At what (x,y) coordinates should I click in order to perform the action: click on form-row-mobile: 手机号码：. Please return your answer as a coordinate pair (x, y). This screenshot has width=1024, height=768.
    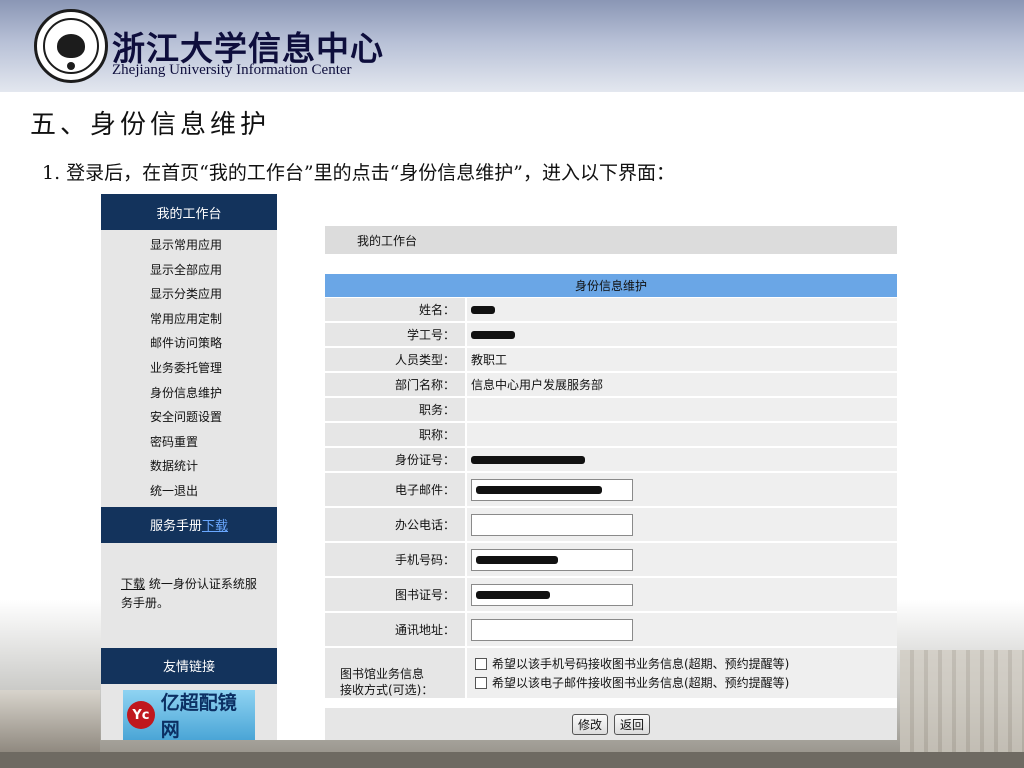
    Looking at the image, I should click on (611, 560).